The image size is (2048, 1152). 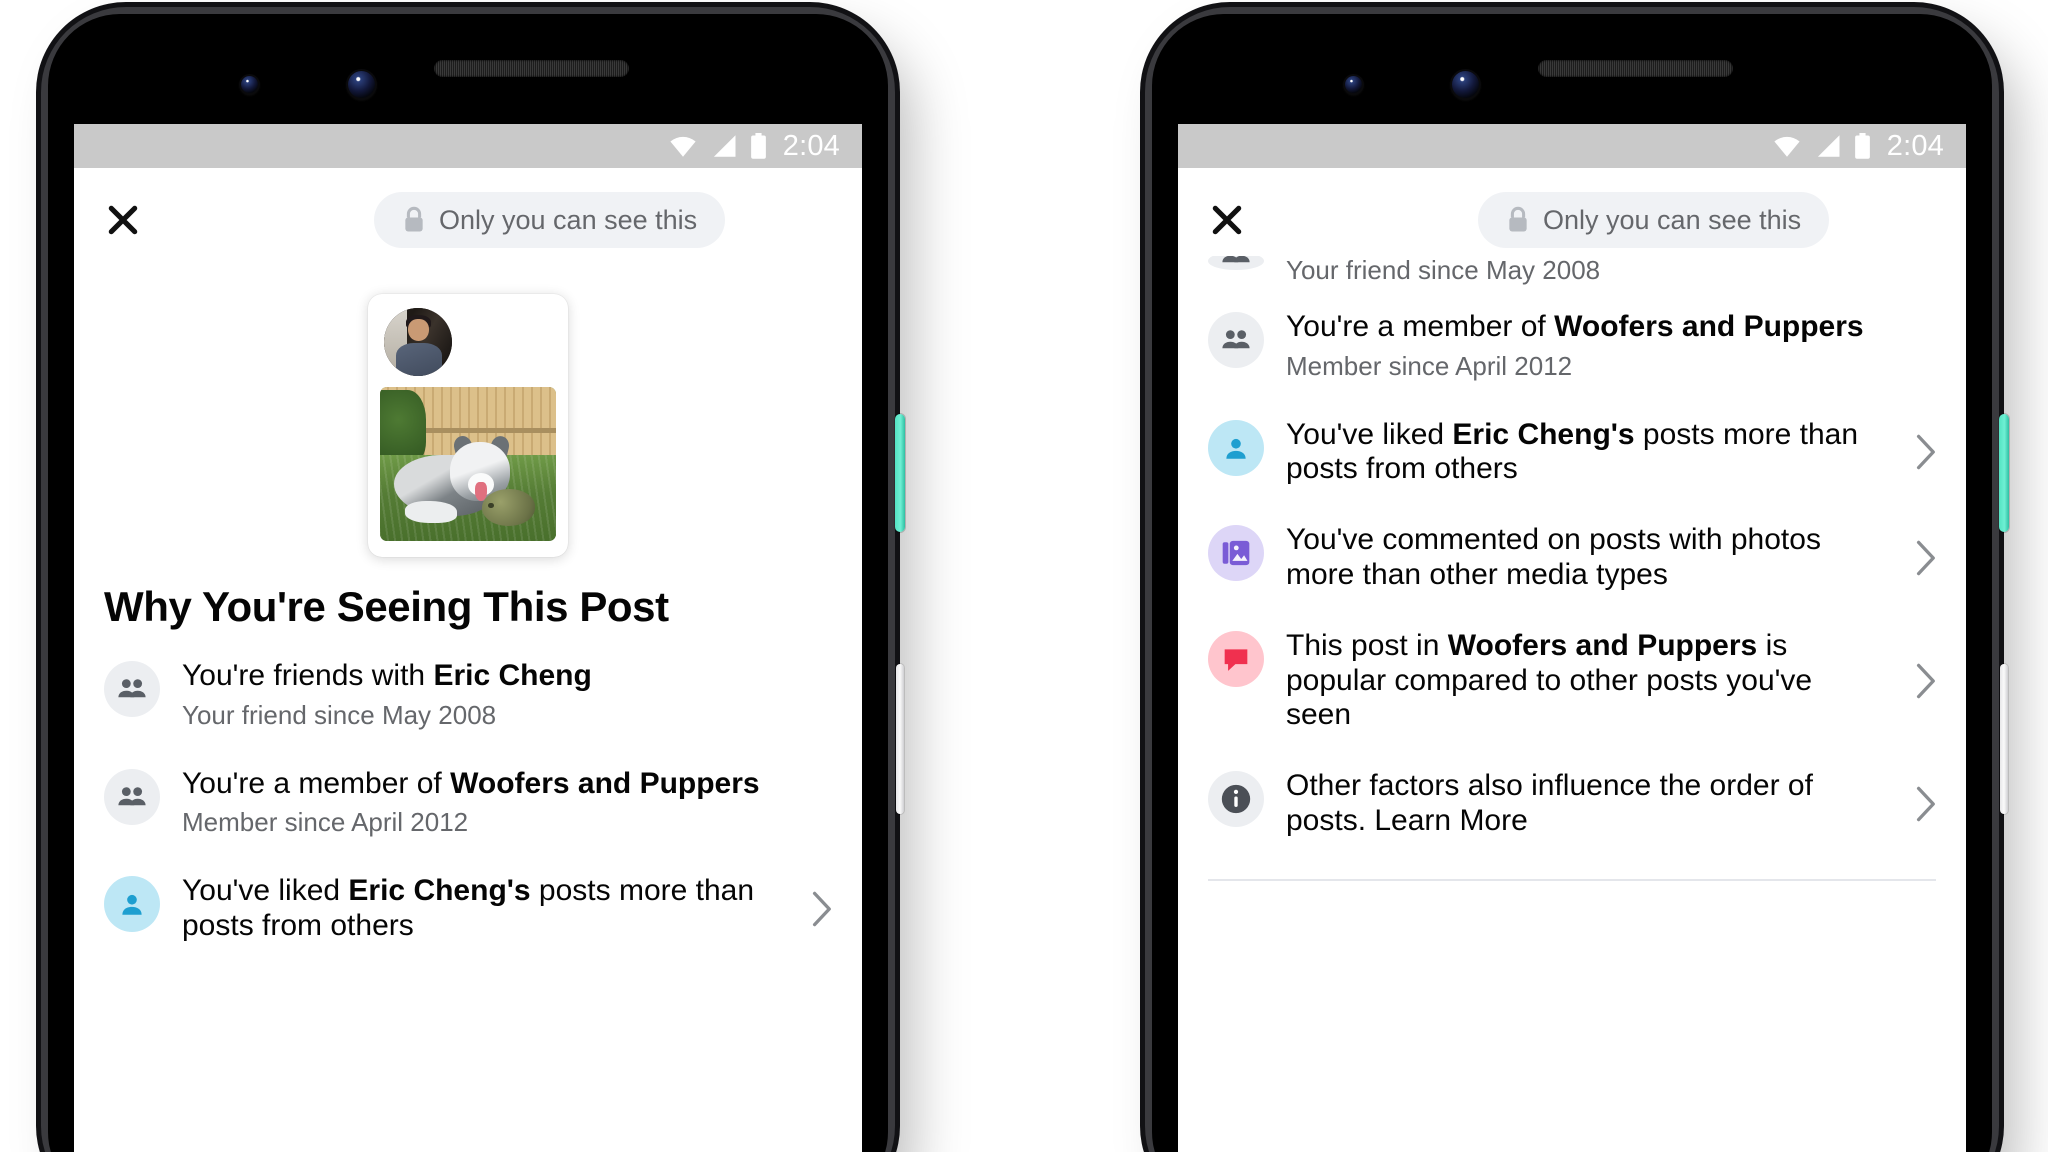 I want to click on avatar, so click(x=418, y=342).